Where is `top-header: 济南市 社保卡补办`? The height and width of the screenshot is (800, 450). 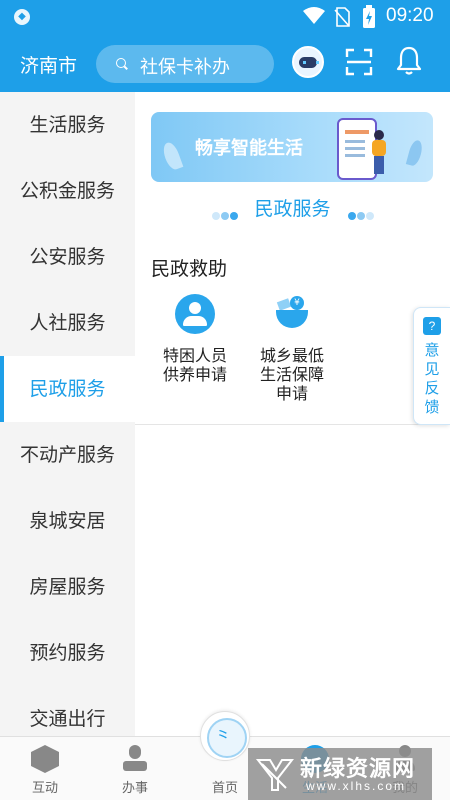
top-header: 济南市 社保卡补办 is located at coordinates (225, 63).